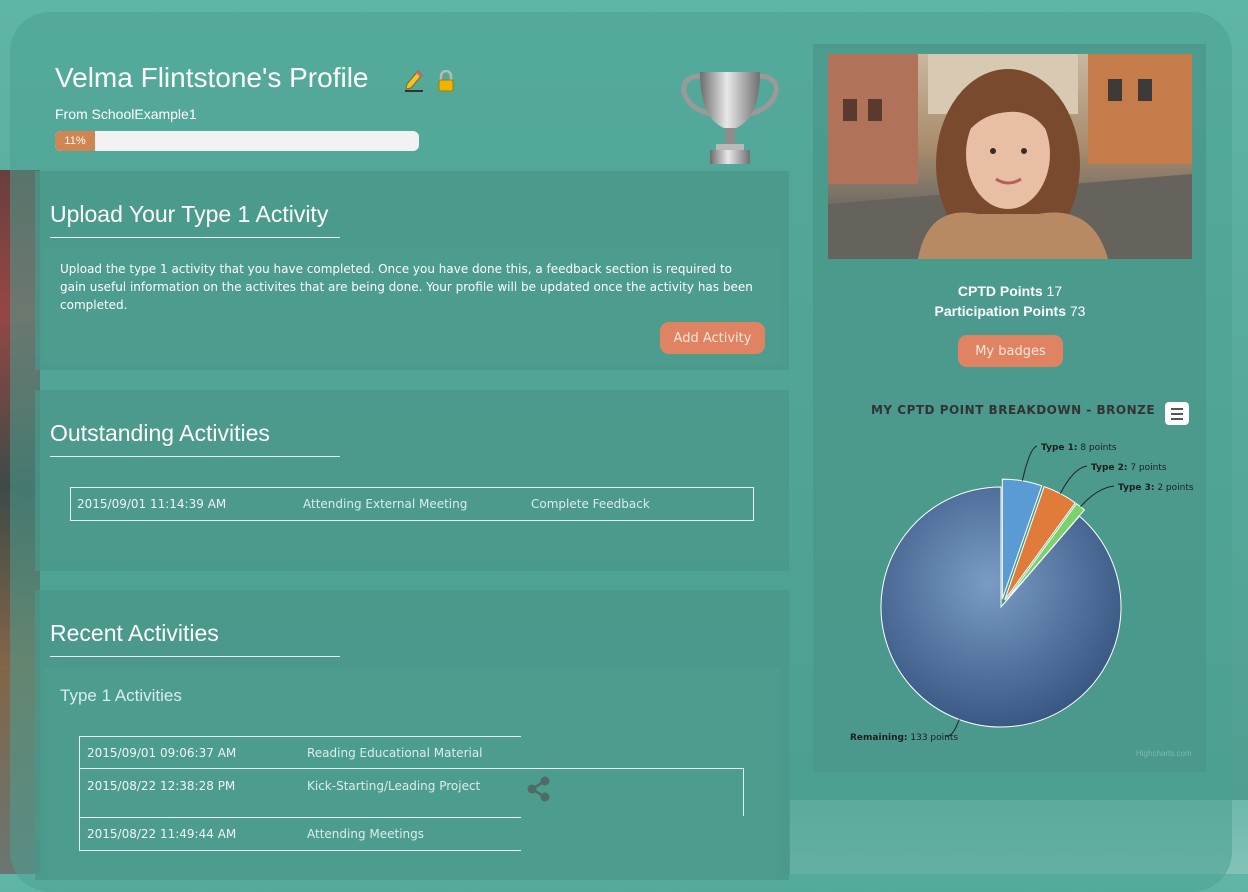 Image resolution: width=1248 pixels, height=892 pixels. Describe the element at coordinates (75, 141) in the screenshot. I see `progress-fill: 11%` at that location.